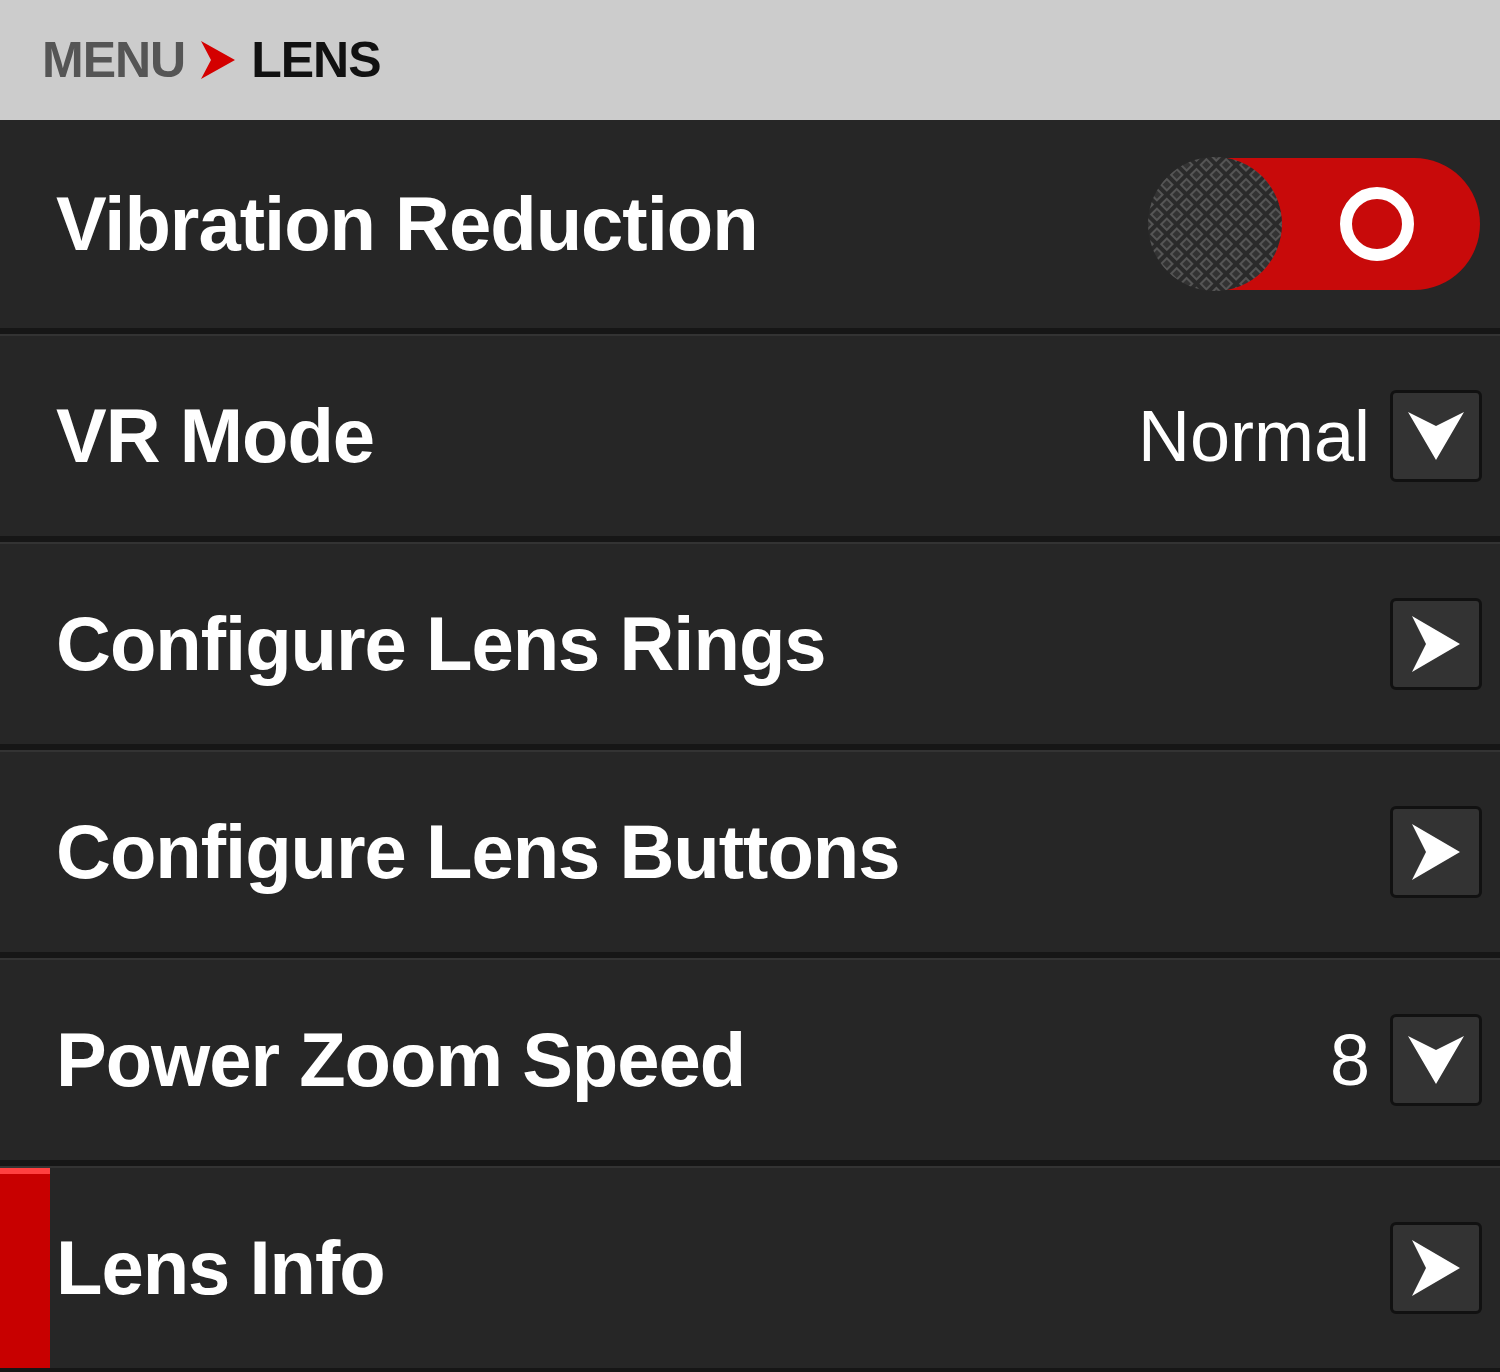 Image resolution: width=1500 pixels, height=1372 pixels. Describe the element at coordinates (478, 852) in the screenshot. I see `row-label: Configure Lens Buttons` at that location.